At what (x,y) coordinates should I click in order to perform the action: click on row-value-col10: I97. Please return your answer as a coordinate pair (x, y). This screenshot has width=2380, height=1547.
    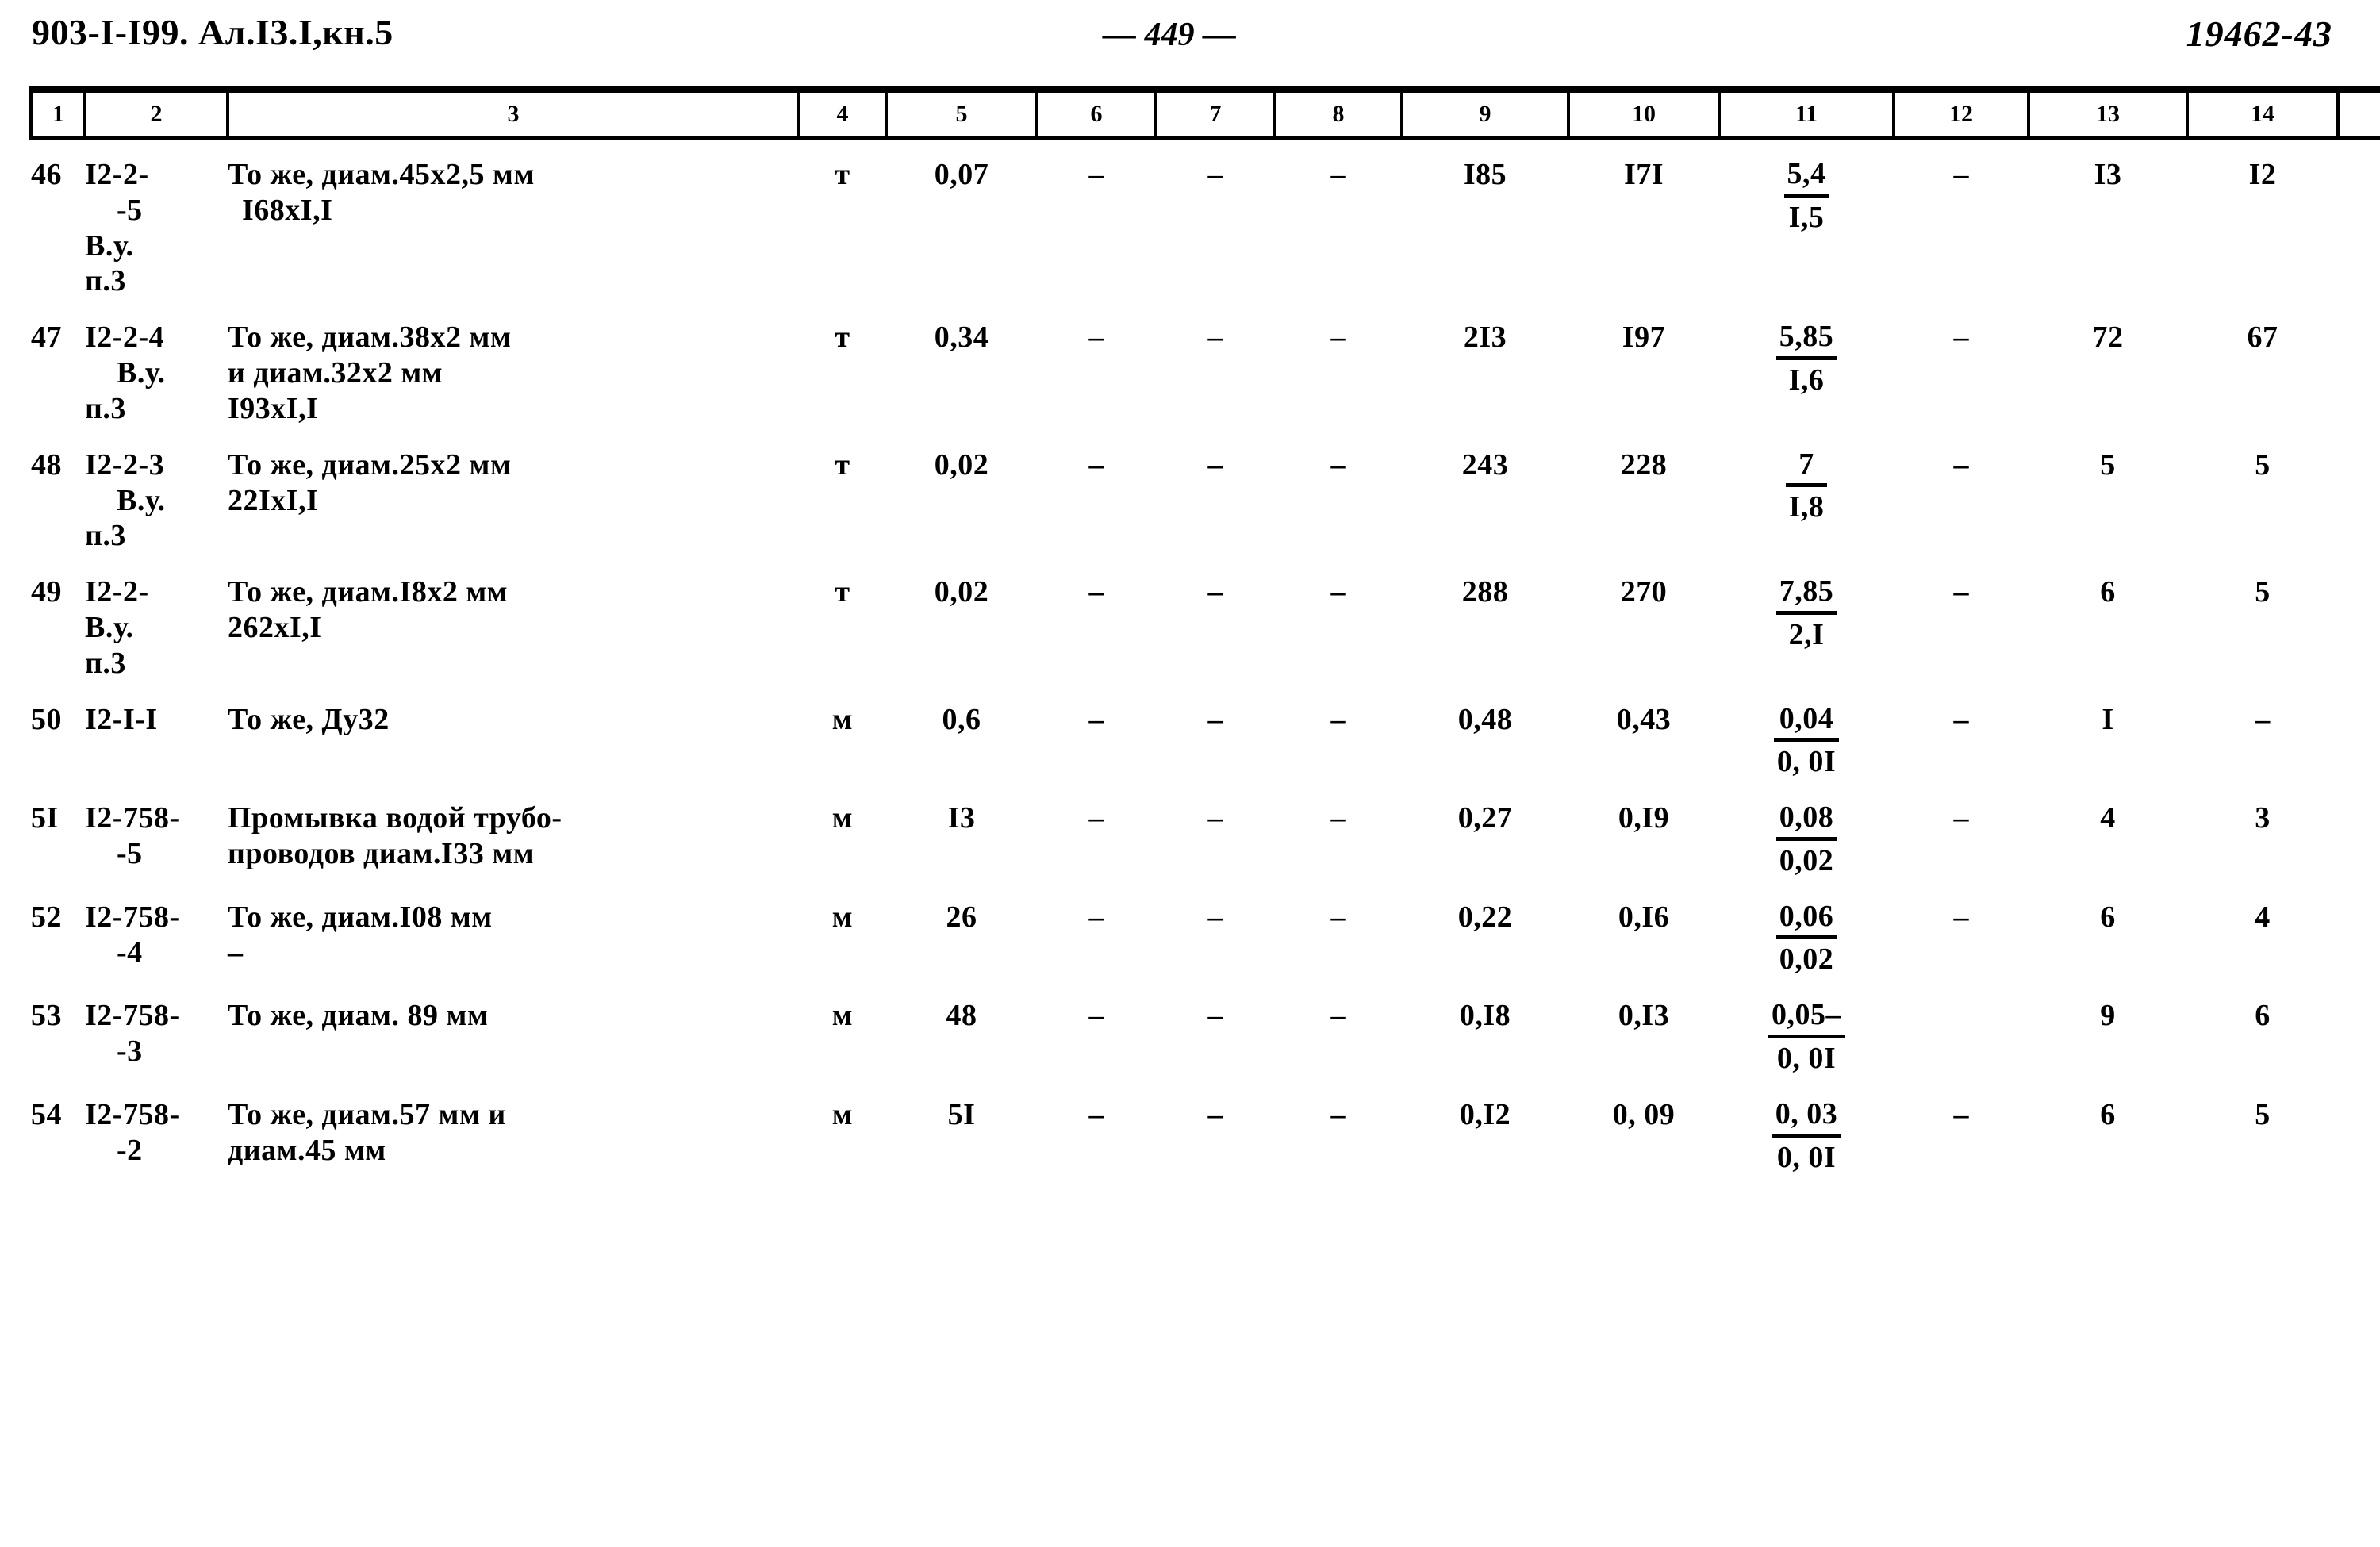
    Looking at the image, I should click on (1644, 338).